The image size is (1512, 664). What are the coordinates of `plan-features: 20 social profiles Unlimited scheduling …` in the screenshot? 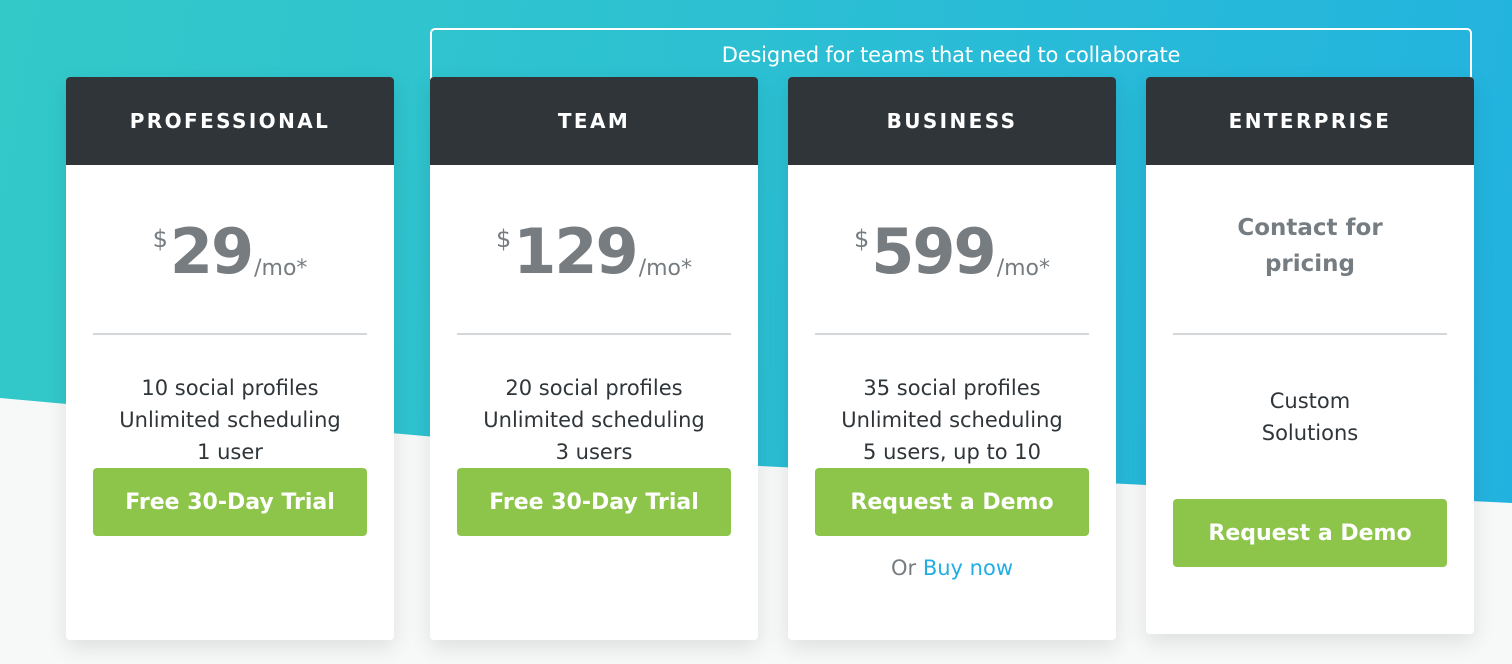 It's located at (594, 401).